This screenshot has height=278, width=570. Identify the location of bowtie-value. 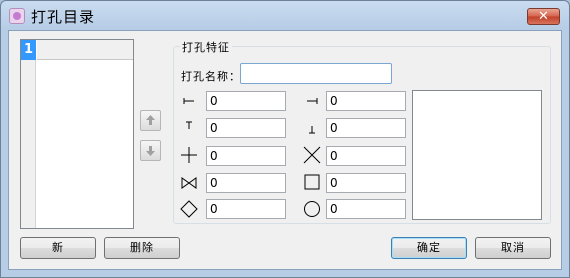
(246, 183).